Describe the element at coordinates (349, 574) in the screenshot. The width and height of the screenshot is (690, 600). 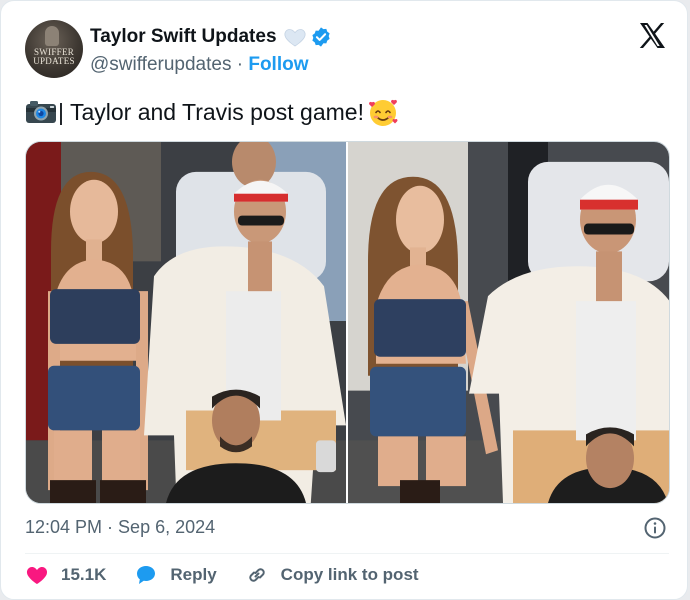
I see `copy-link-label: Copy link to post` at that location.